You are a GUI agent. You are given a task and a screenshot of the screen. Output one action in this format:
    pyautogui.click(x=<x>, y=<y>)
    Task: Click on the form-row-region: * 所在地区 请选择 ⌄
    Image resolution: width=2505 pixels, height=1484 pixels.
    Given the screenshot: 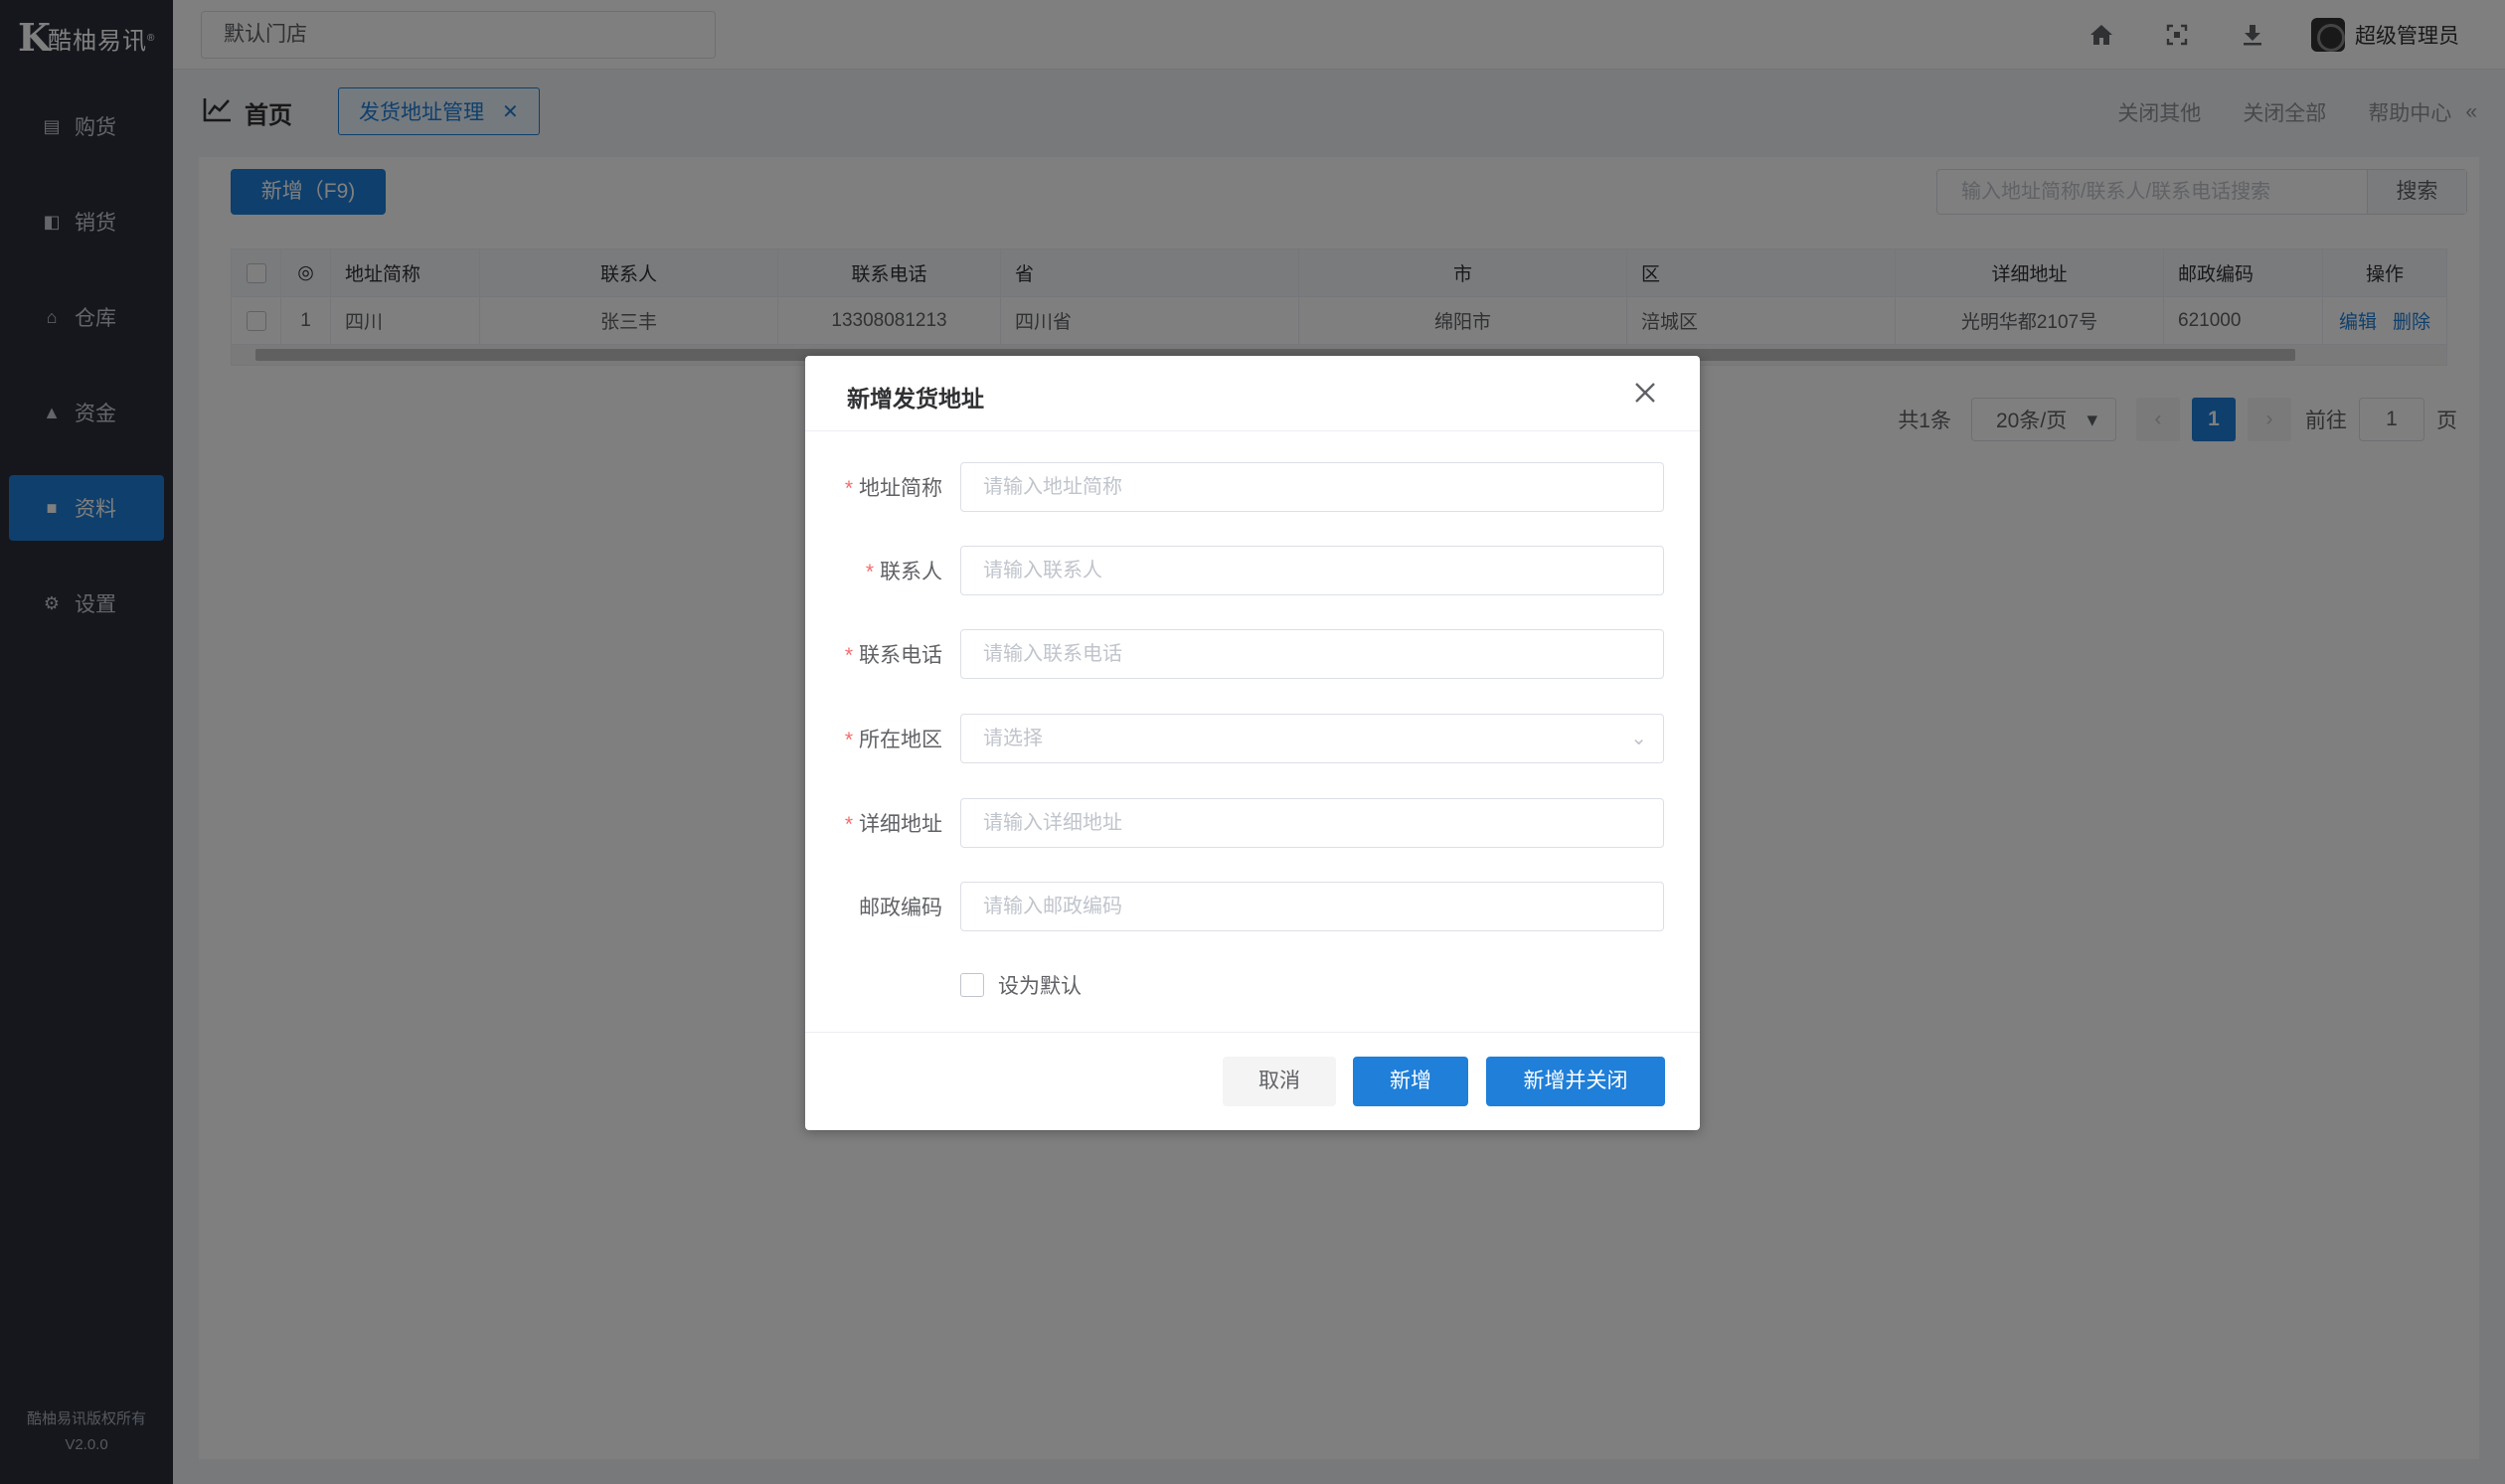 What is the action you would take?
    pyautogui.click(x=1252, y=738)
    